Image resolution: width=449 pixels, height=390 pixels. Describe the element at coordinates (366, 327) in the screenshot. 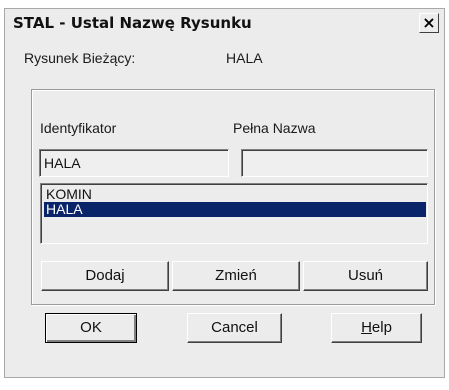

I see `help-mnemonic: H` at that location.